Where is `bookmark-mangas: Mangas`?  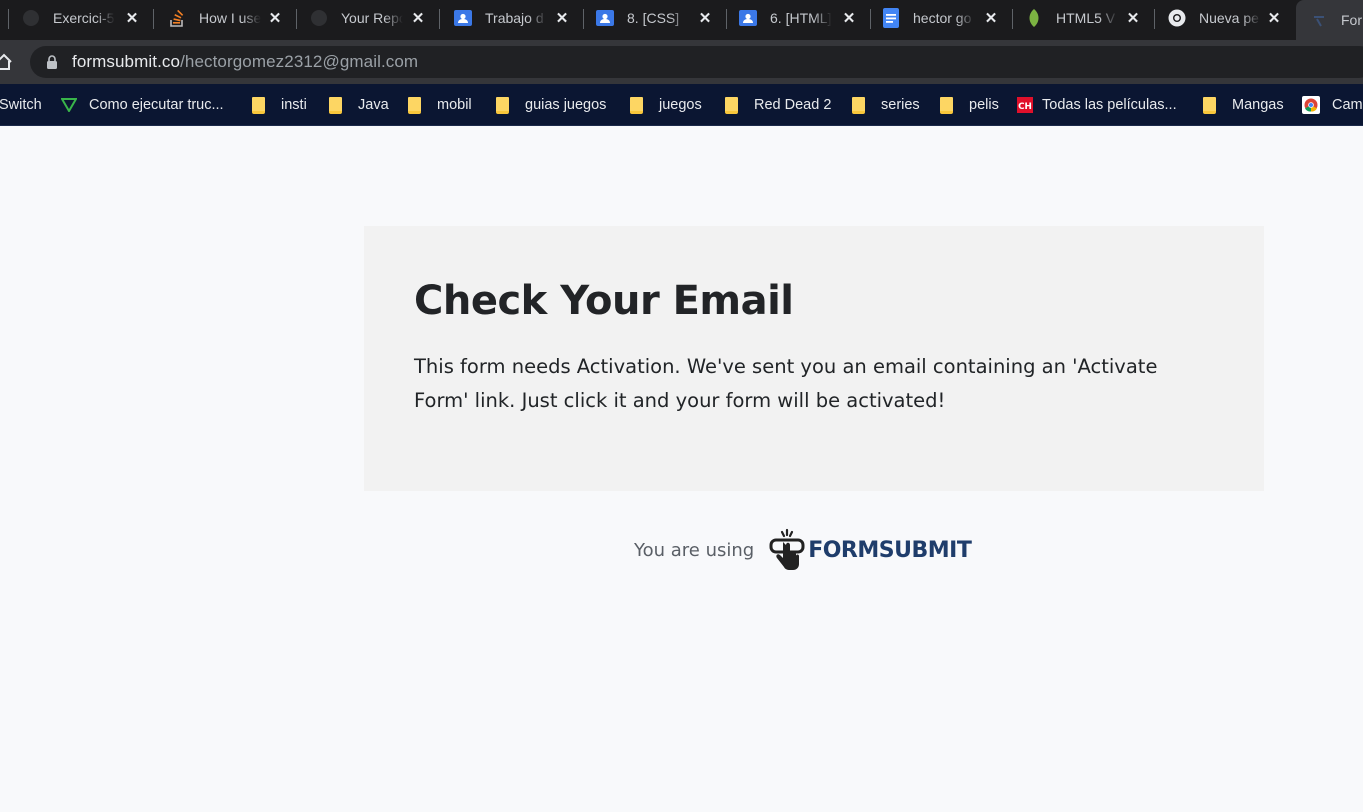 bookmark-mangas: Mangas is located at coordinates (1242, 104).